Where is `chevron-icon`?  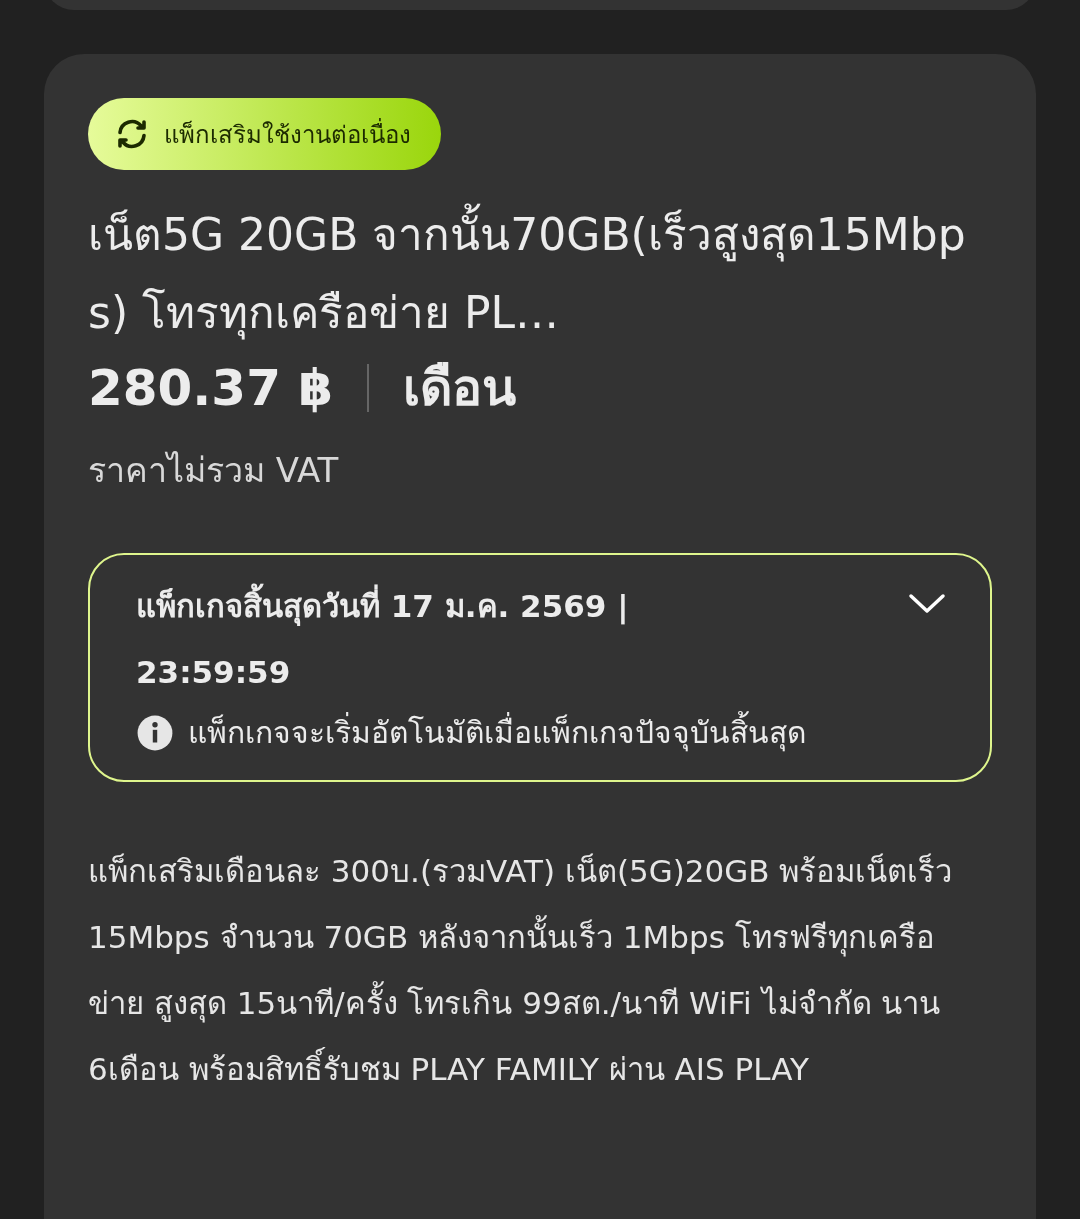 chevron-icon is located at coordinates (927, 604).